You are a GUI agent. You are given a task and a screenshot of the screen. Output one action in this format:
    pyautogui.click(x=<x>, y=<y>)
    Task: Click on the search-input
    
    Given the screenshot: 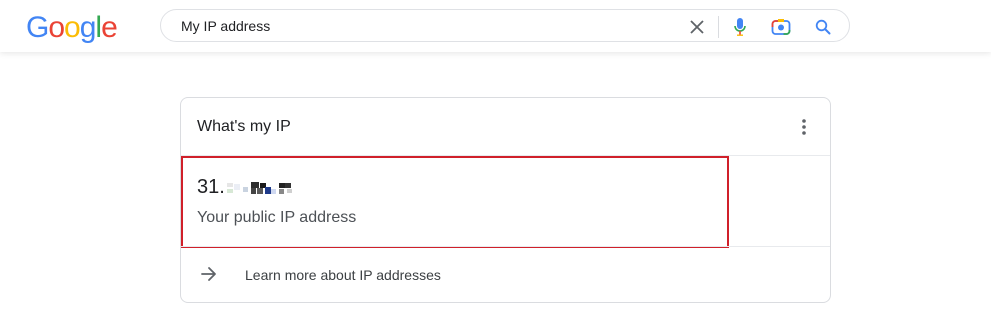 What is the action you would take?
    pyautogui.click(x=421, y=26)
    